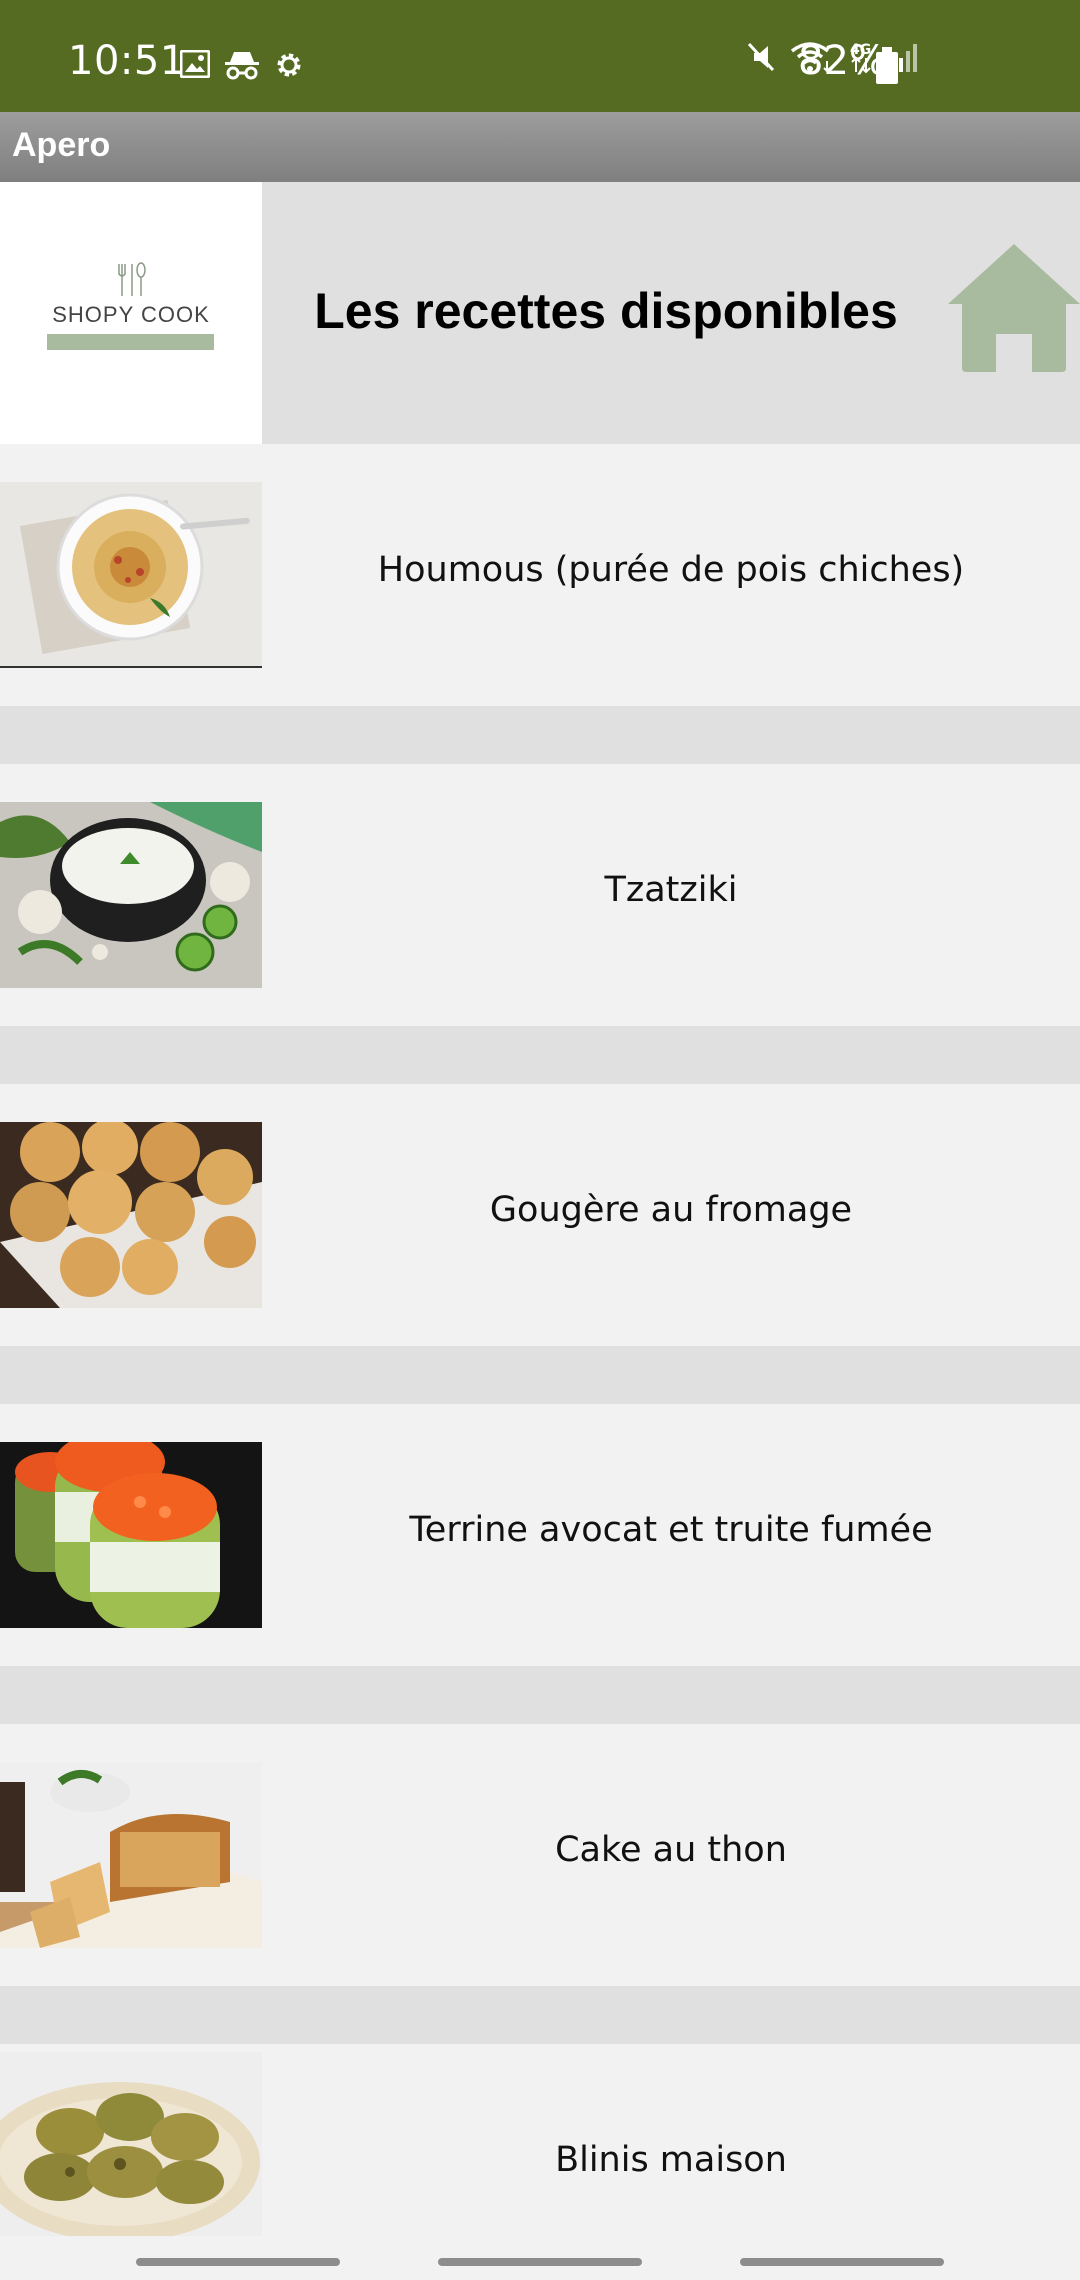 This screenshot has height=2280, width=1080. I want to click on recipe-item-terrine: Terrine avocat et truite fumée, so click(540, 1535).